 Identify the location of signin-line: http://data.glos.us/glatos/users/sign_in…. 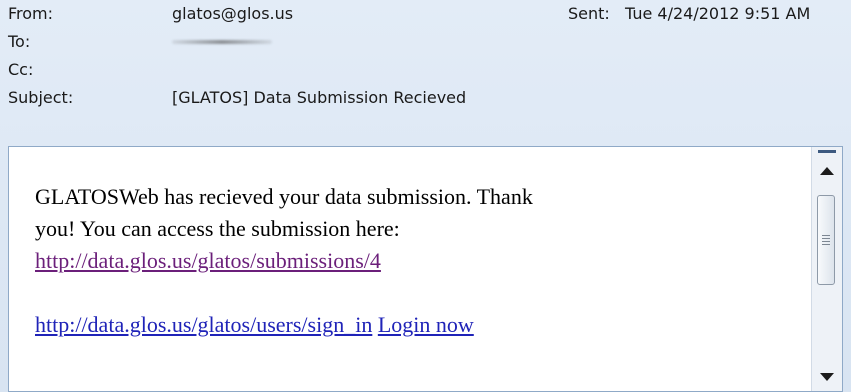
(415, 325).